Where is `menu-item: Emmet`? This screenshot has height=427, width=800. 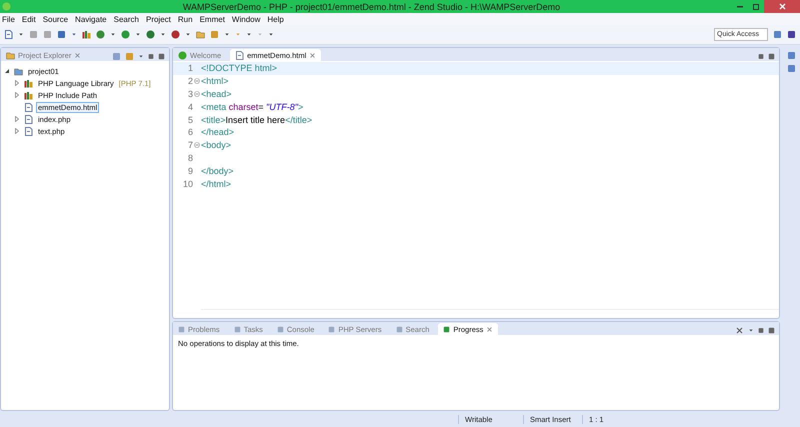 menu-item: Emmet is located at coordinates (212, 19).